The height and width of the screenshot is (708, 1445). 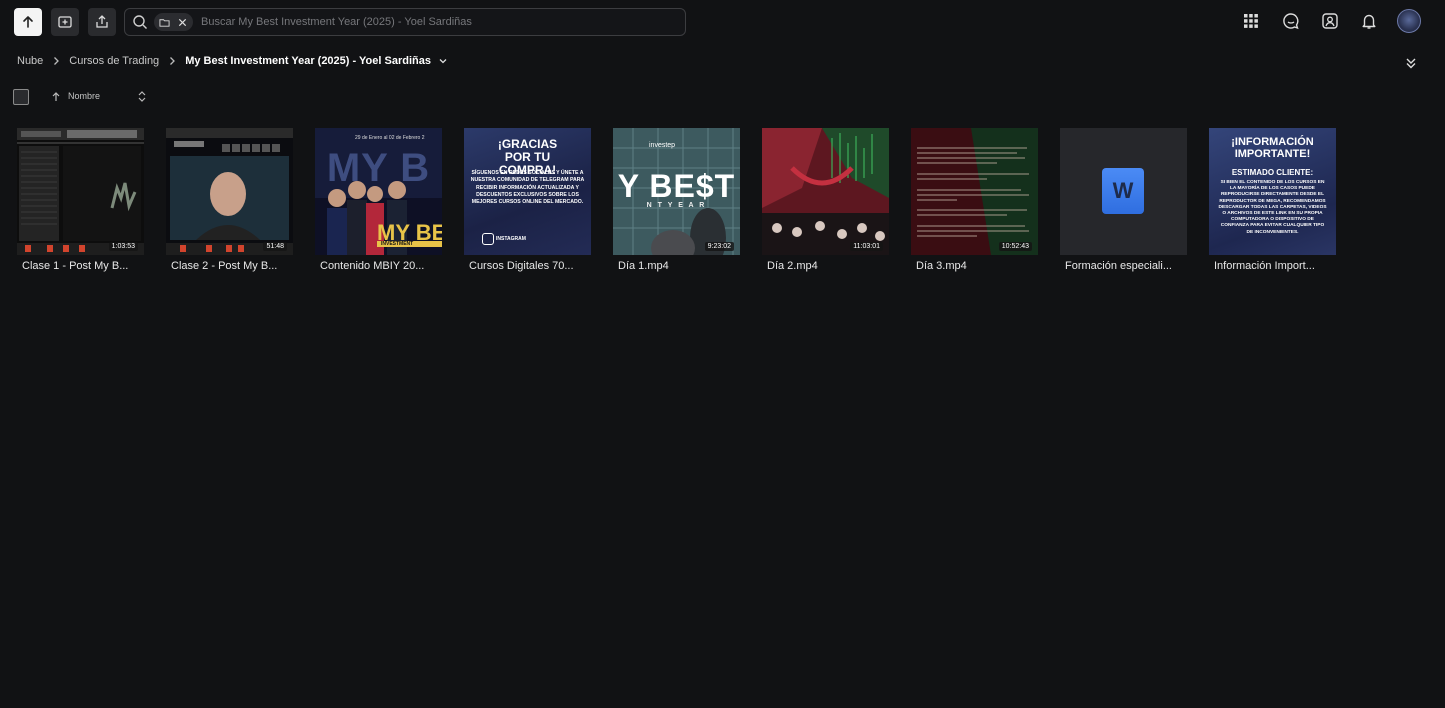 I want to click on chevron-down-icon, so click(x=443, y=61).